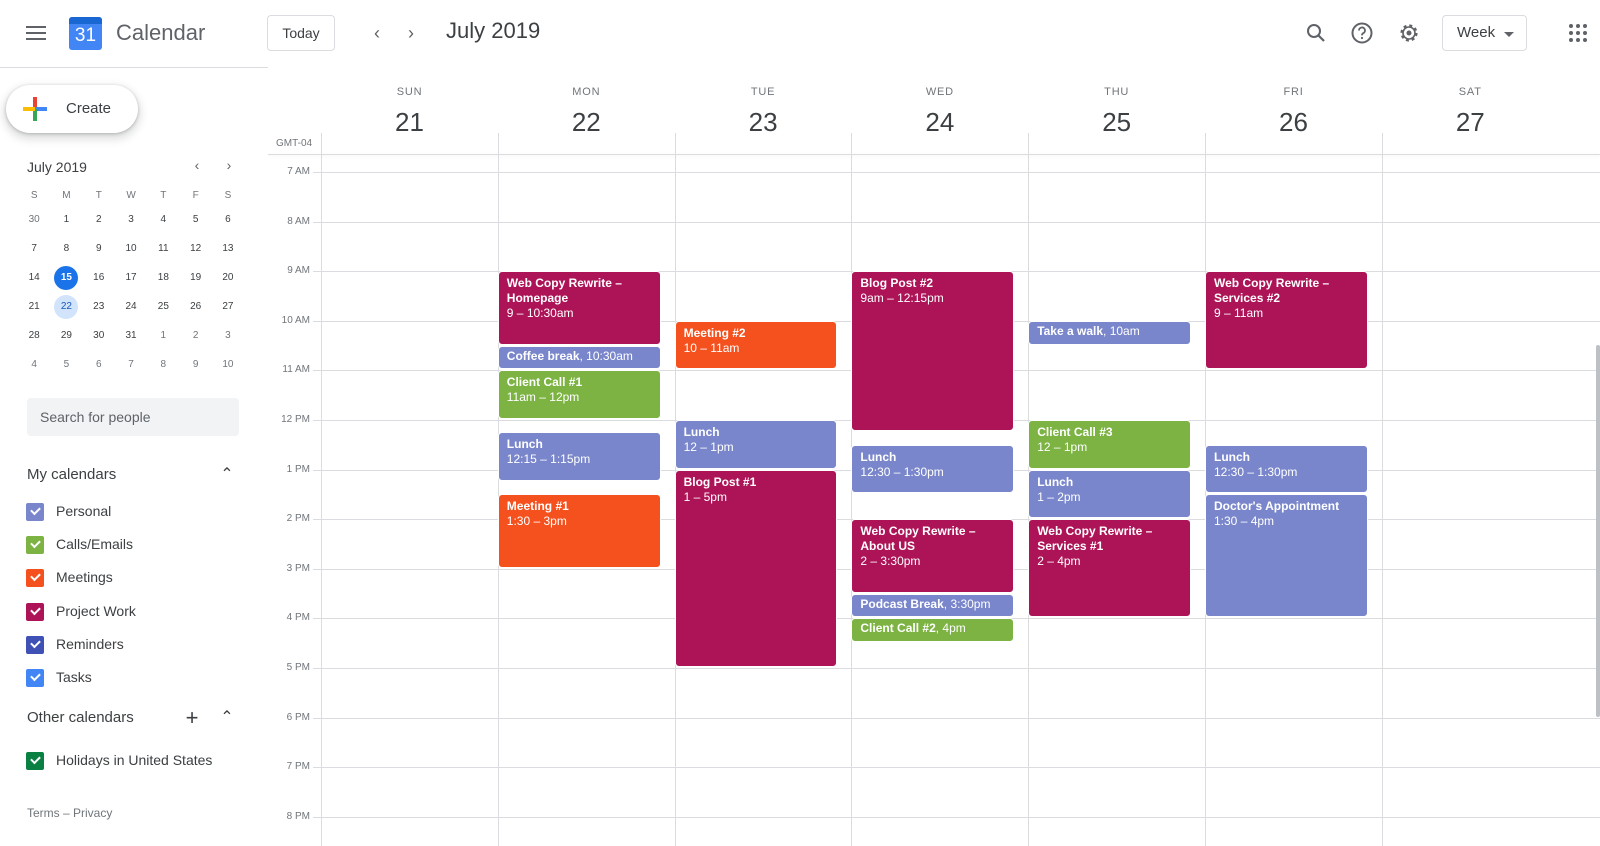 This screenshot has height=846, width=1600. Describe the element at coordinates (579, 394) in the screenshot. I see `event-client-call-1: Client Call #1 11am – 12pm` at that location.